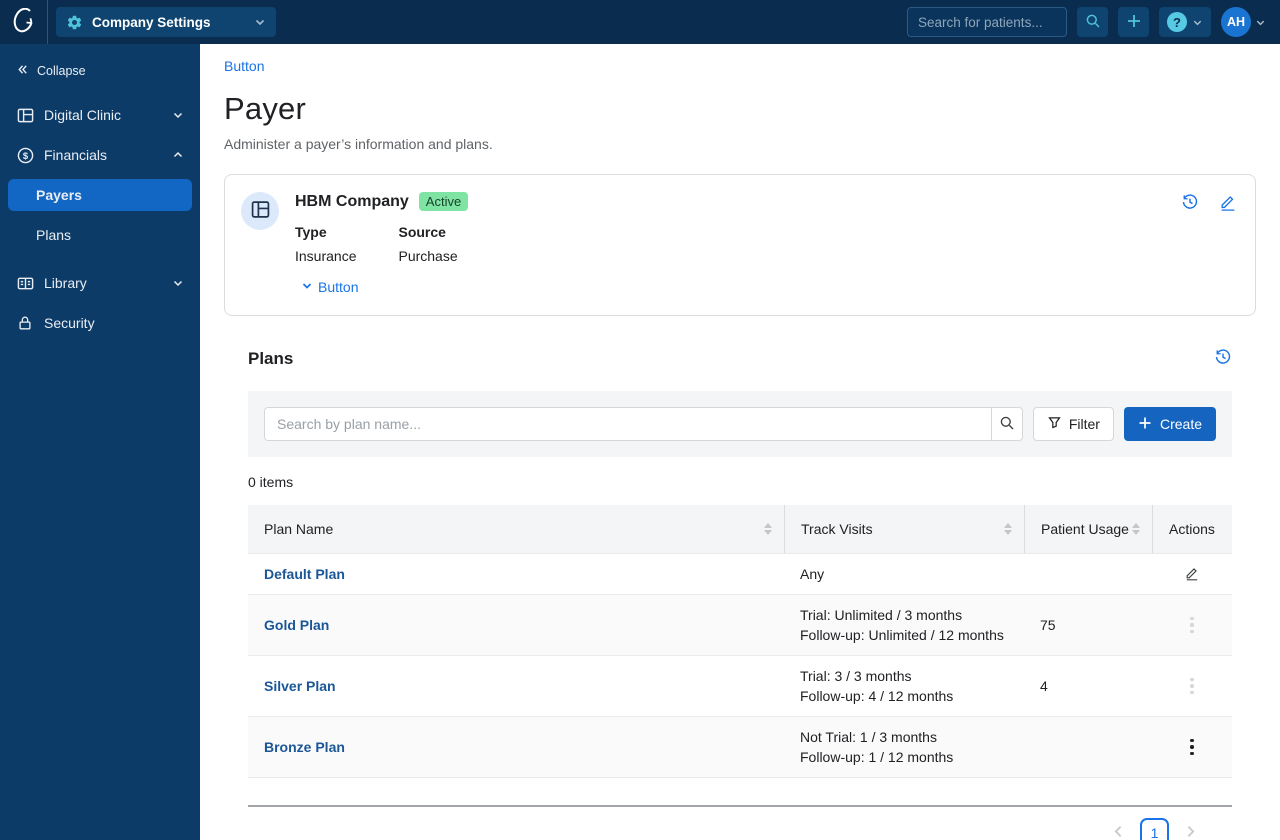  Describe the element at coordinates (151, 22) in the screenshot. I see `company-settings-label: Company Settings` at that location.